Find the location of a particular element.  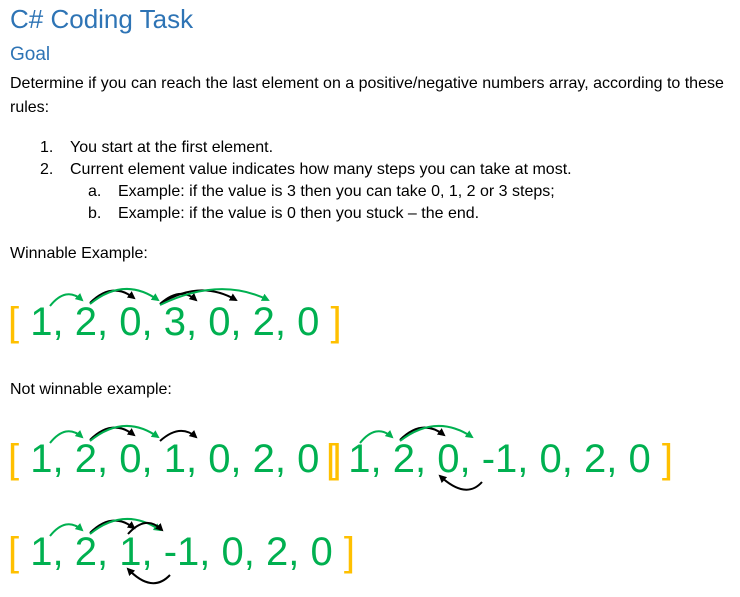

rule-letter: a. is located at coordinates (95, 191).